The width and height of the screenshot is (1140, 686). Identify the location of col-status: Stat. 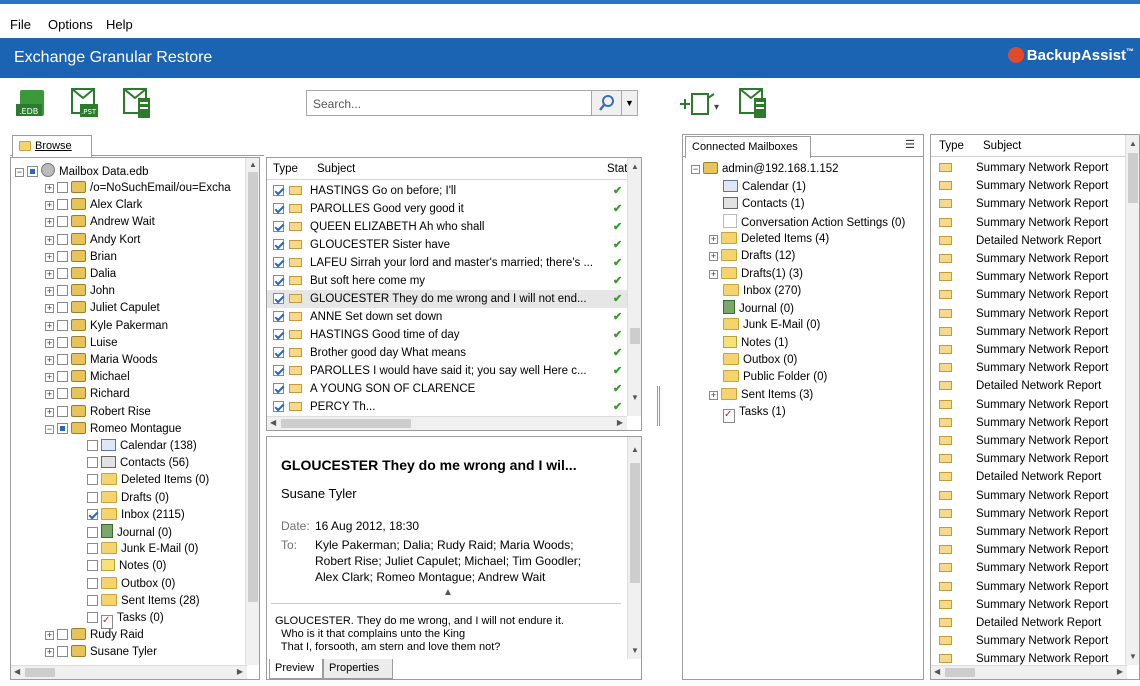
(617, 169).